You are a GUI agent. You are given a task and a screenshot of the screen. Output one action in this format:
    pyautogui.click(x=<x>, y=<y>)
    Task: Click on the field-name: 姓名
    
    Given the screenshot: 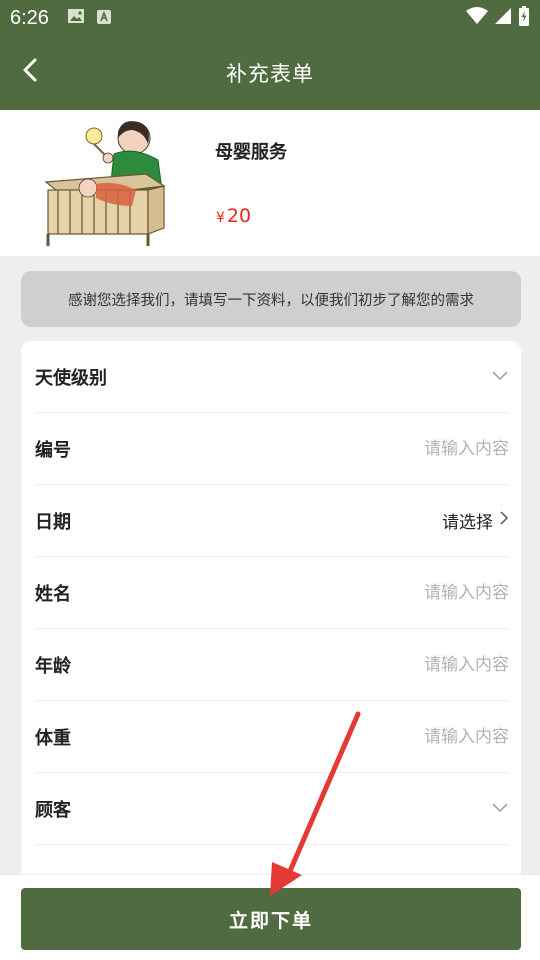 What is the action you would take?
    pyautogui.click(x=272, y=593)
    